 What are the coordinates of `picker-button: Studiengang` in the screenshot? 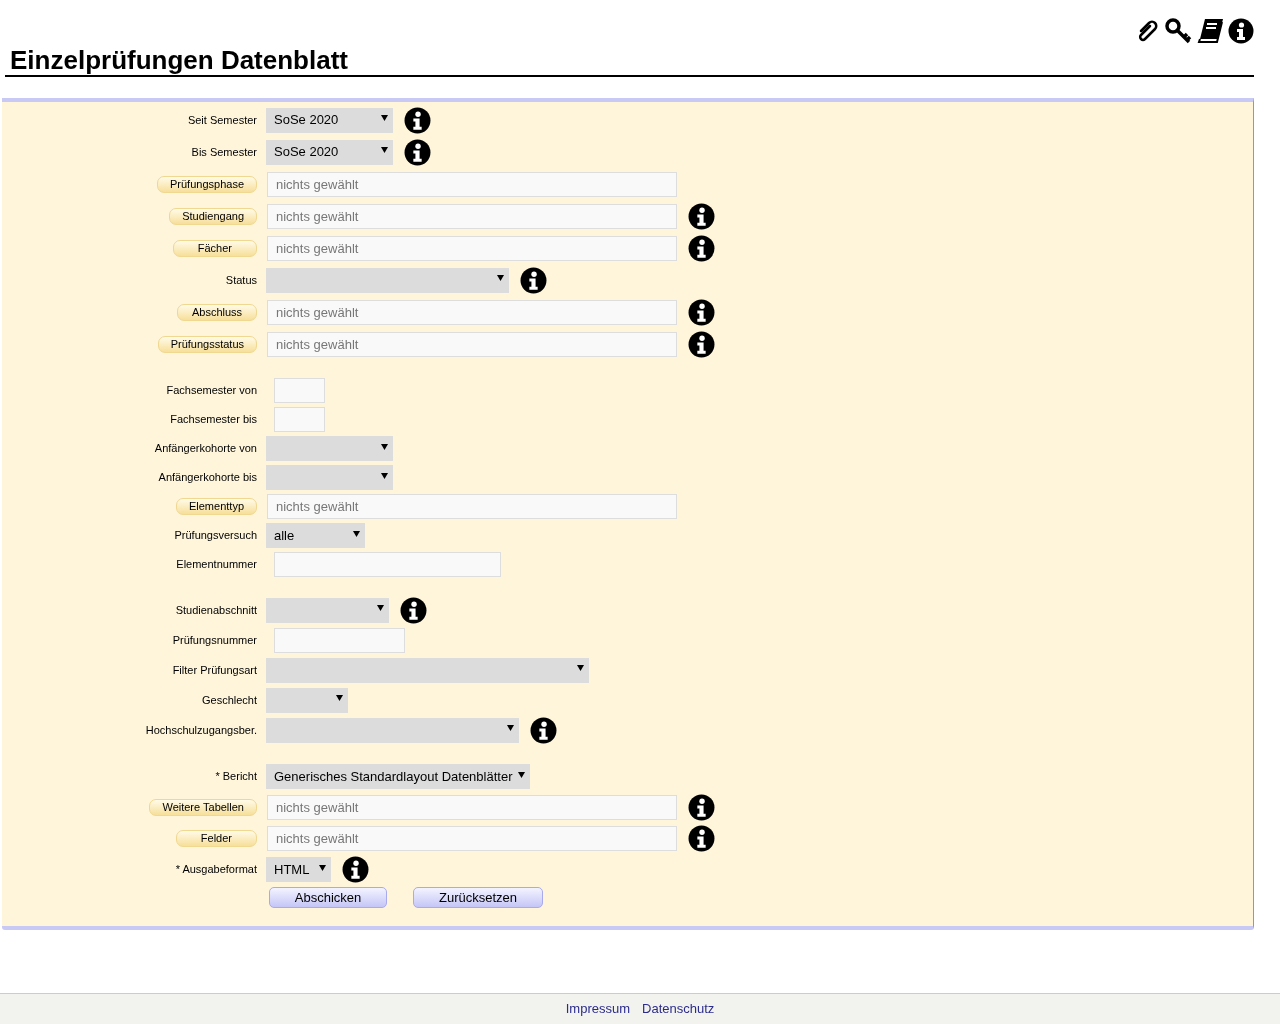 It's located at (213, 216).